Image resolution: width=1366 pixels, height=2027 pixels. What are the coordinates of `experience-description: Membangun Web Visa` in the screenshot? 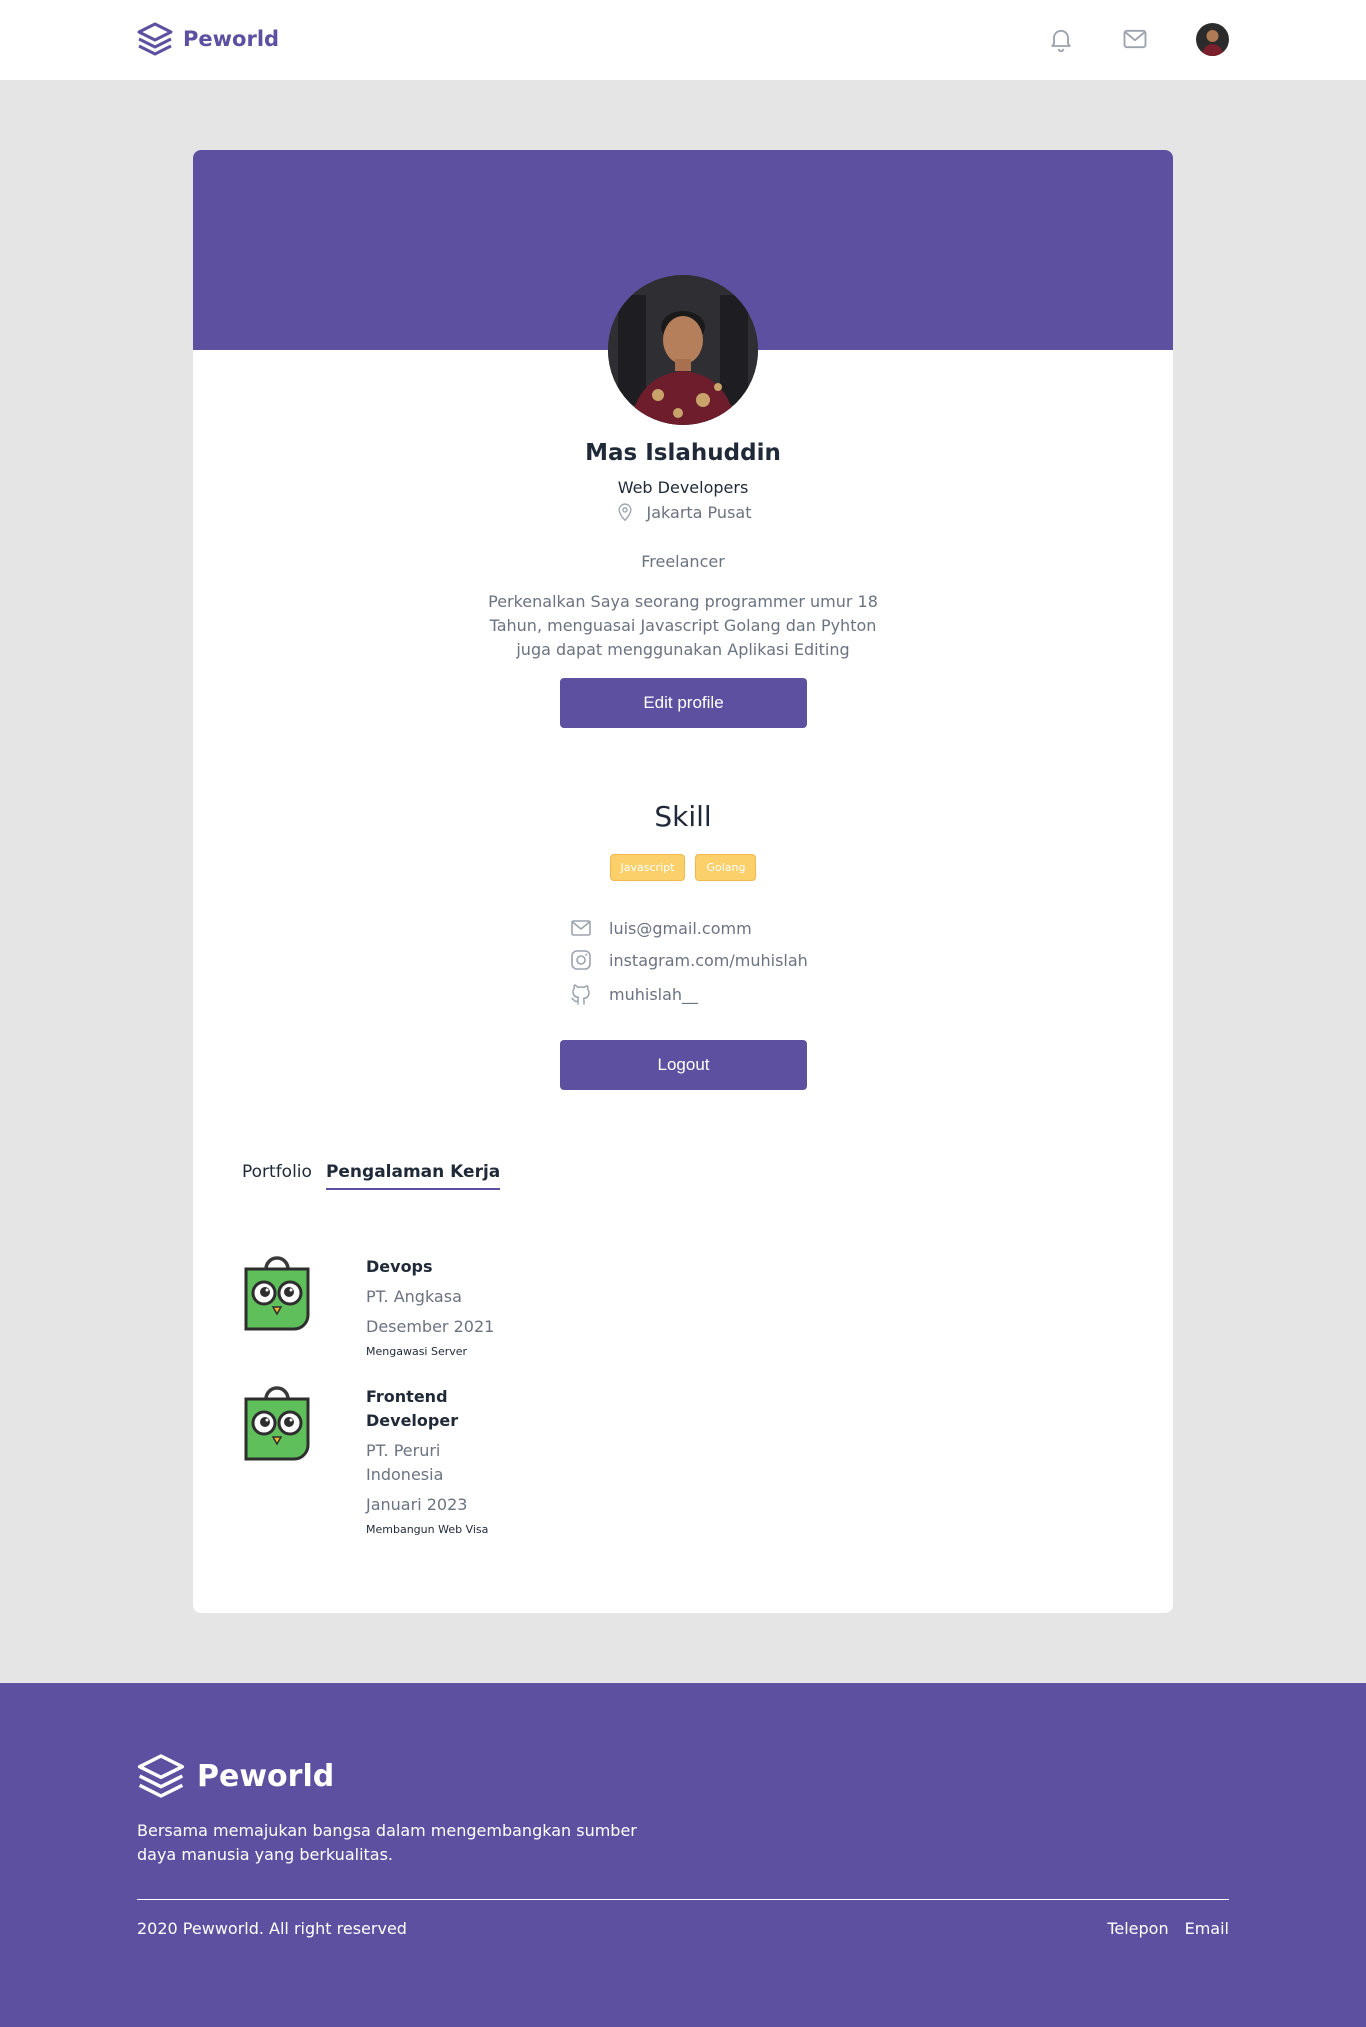 It's located at (427, 1529).